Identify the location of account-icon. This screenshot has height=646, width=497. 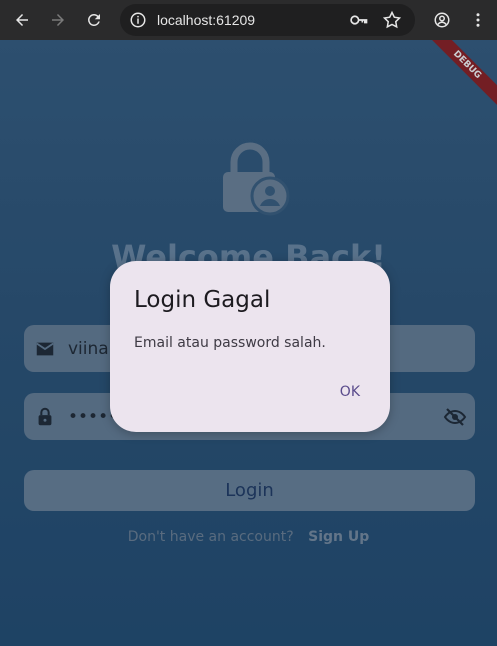
(442, 20).